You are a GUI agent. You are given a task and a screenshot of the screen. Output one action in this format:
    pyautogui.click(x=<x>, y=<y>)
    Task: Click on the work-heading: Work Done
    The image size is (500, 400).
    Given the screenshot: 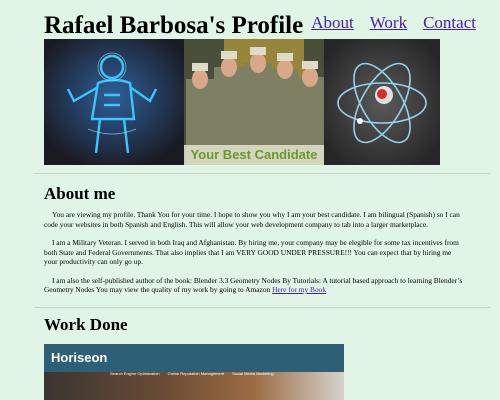 What is the action you would take?
    pyautogui.click(x=86, y=324)
    